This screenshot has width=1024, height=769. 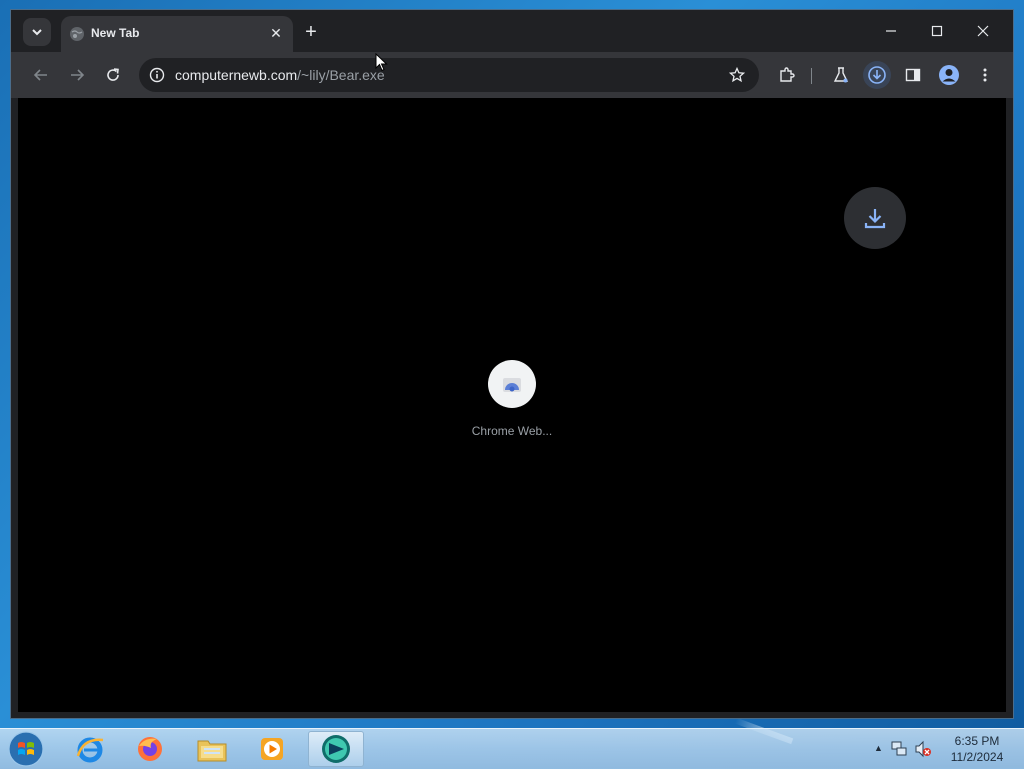 What do you see at coordinates (923, 749) in the screenshot?
I see `volume-muted-icon` at bounding box center [923, 749].